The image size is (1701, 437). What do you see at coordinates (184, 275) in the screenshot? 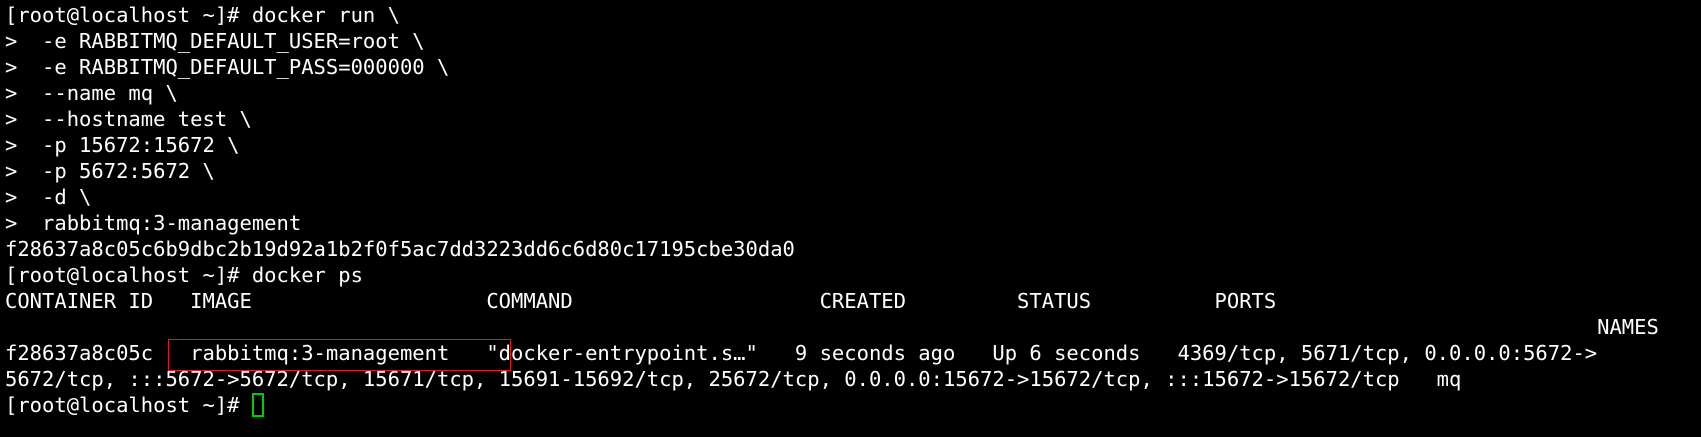
I see `terminal-line: [root@localhost ~]# docker ps` at bounding box center [184, 275].